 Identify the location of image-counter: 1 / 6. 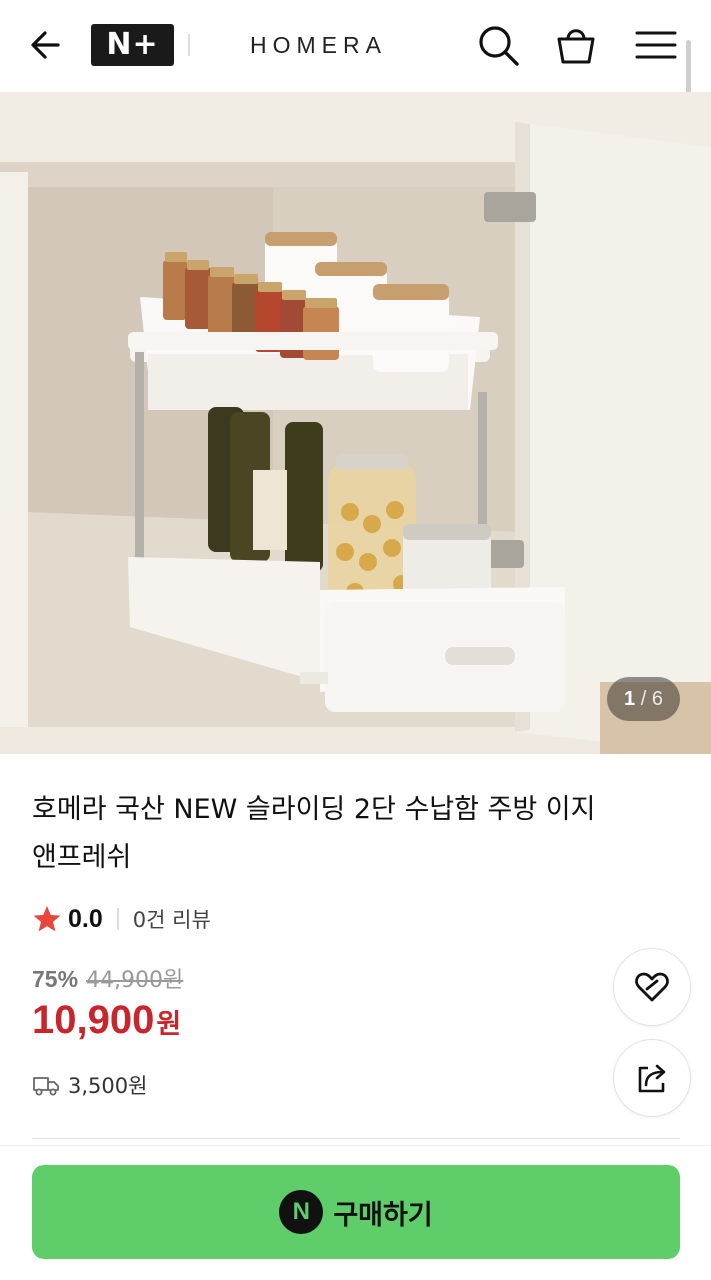
(643, 699).